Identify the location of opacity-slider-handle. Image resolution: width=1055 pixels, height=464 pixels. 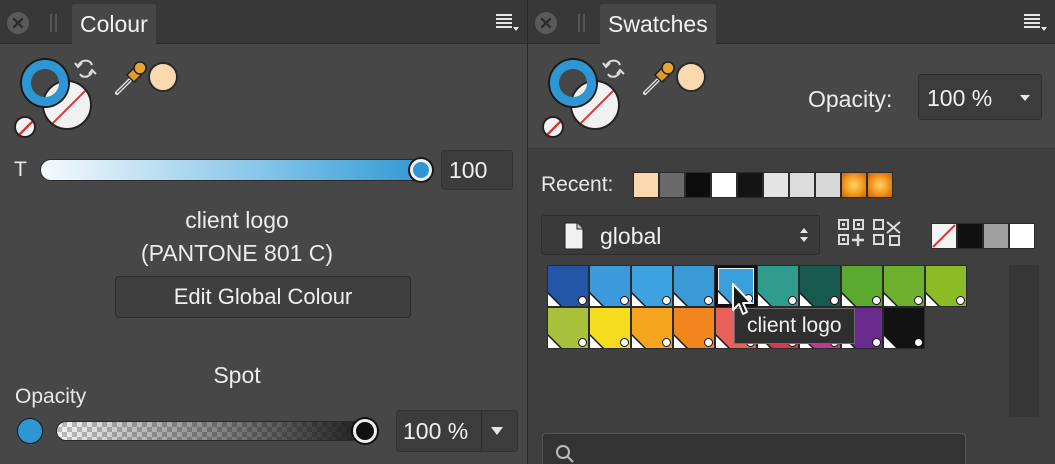
(365, 431).